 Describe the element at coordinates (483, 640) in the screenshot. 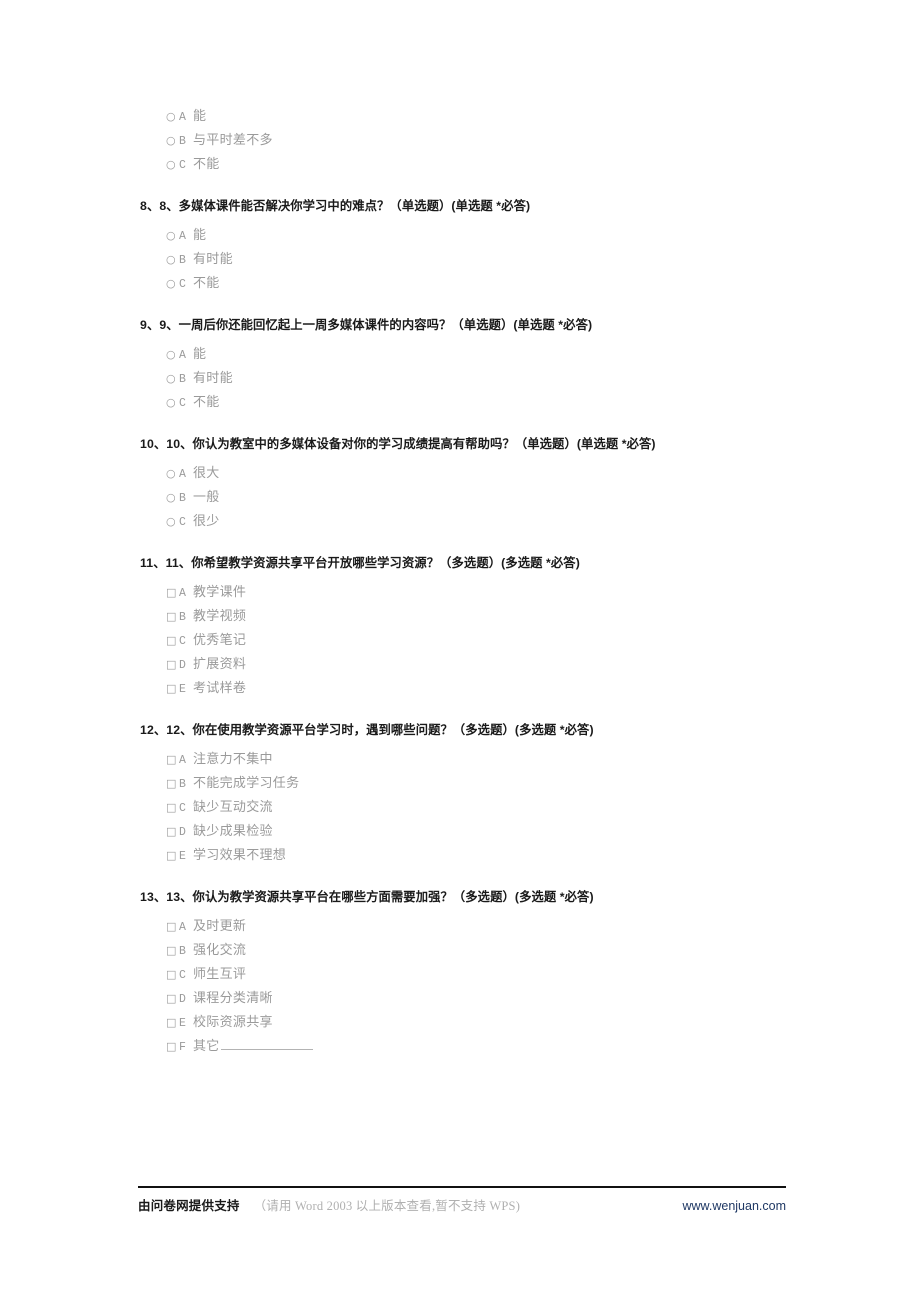

I see `option-row: □ C 优秀笔记` at that location.